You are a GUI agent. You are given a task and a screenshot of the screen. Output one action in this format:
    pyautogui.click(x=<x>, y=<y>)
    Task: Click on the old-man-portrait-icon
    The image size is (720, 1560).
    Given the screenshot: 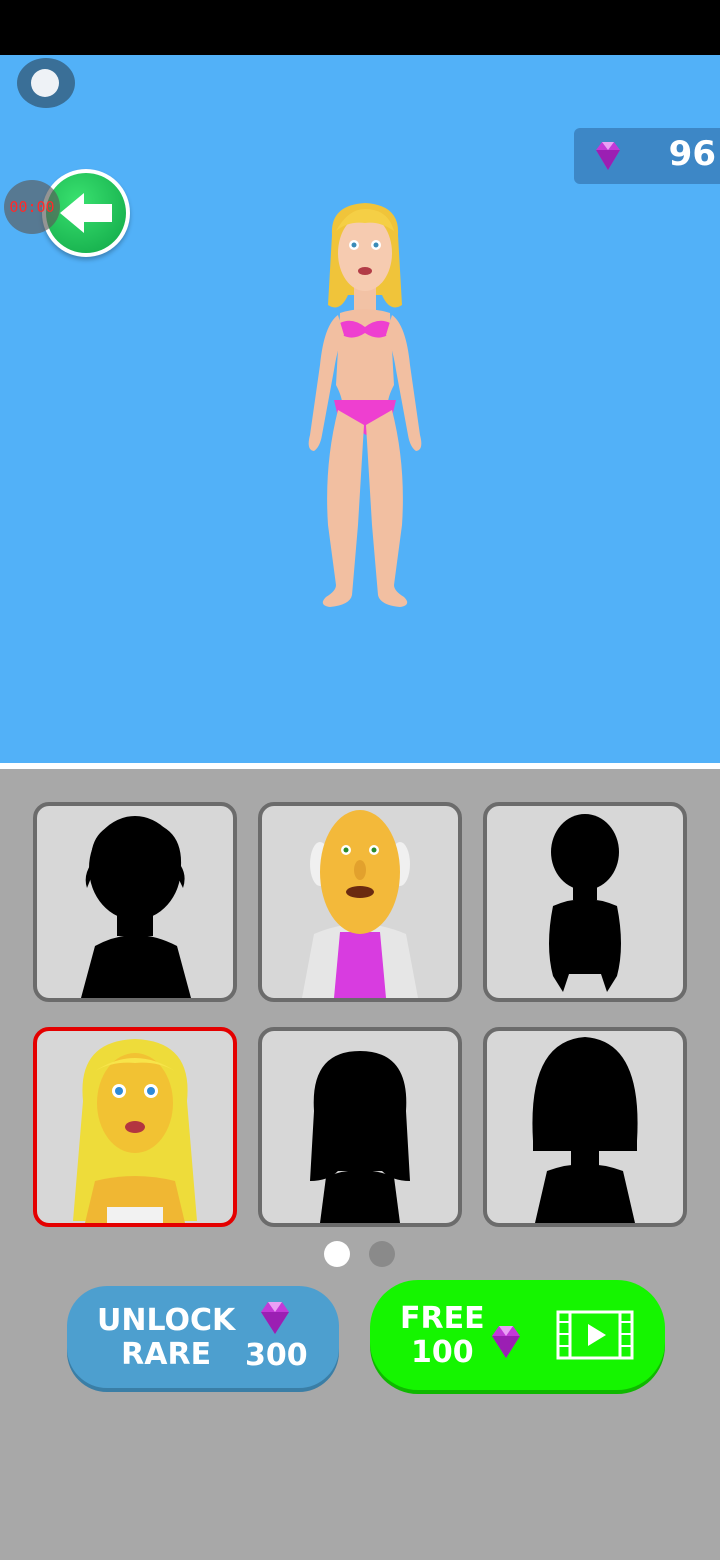 What is the action you would take?
    pyautogui.click(x=360, y=904)
    